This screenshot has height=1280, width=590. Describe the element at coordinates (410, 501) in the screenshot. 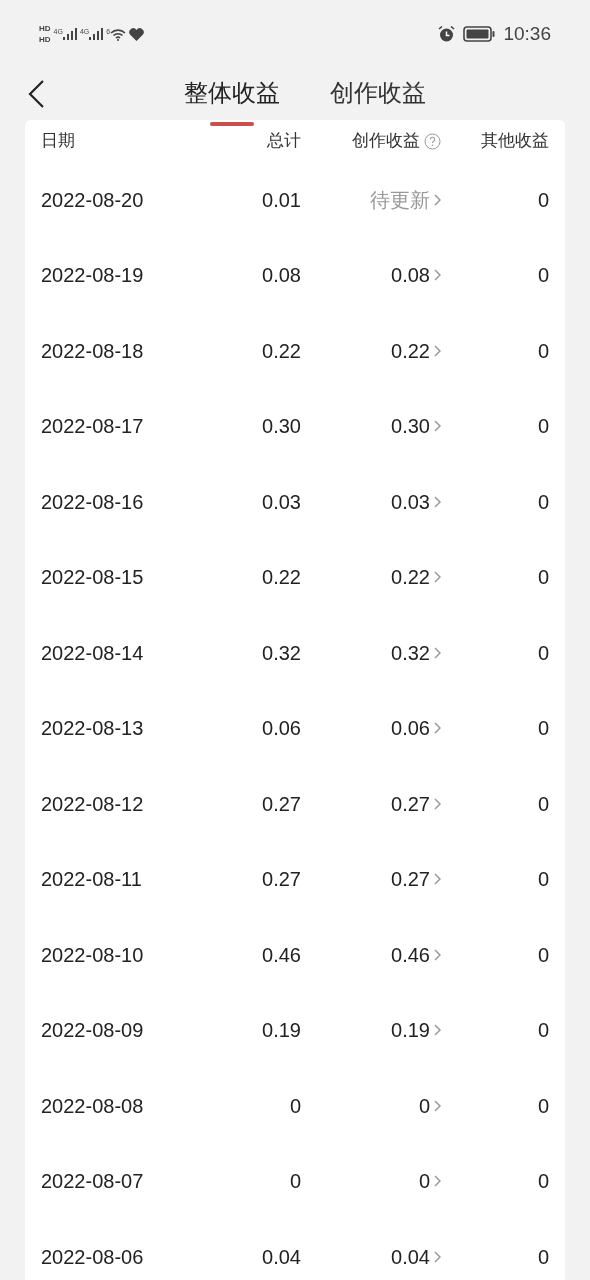

I see `creative-earnings-link: 0.03` at that location.